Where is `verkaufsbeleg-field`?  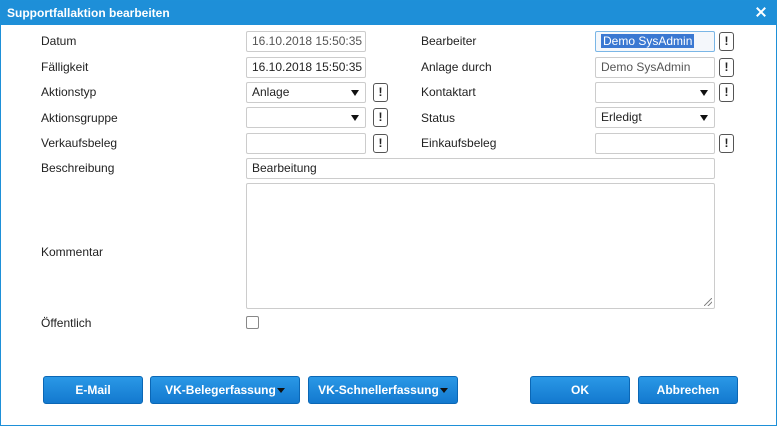
verkaufsbeleg-field is located at coordinates (306, 143).